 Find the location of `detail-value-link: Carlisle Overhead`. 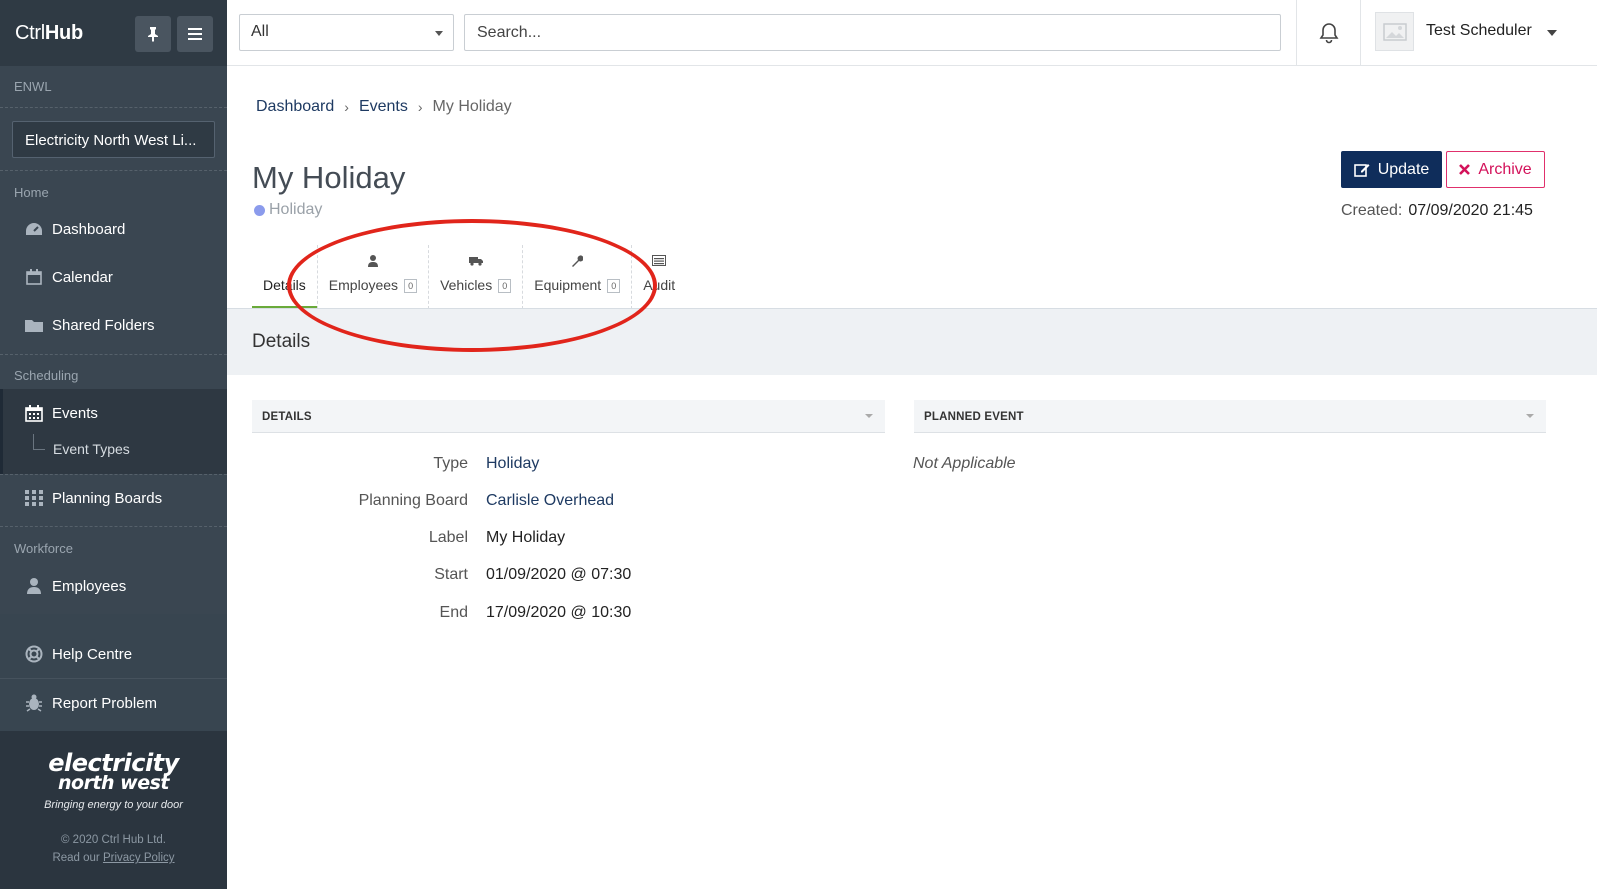

detail-value-link: Carlisle Overhead is located at coordinates (550, 501).